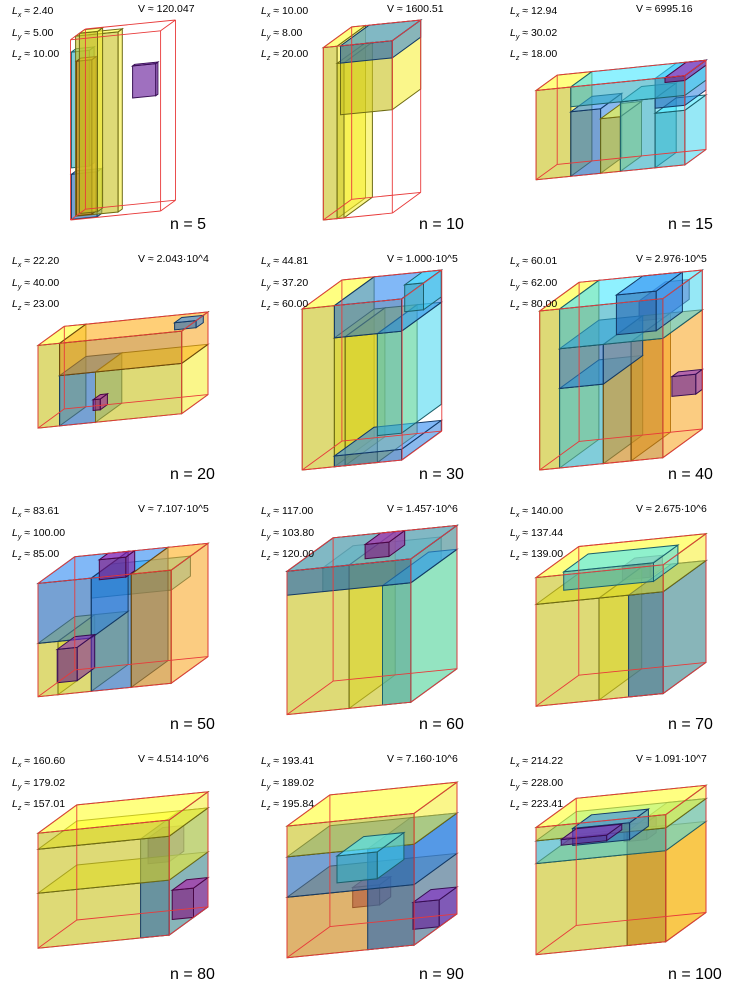 Image resolution: width=747 pixels, height=1000 pixels. What do you see at coordinates (292, 804) in the screenshot?
I see `dimension-value: ≈ 195.84` at bounding box center [292, 804].